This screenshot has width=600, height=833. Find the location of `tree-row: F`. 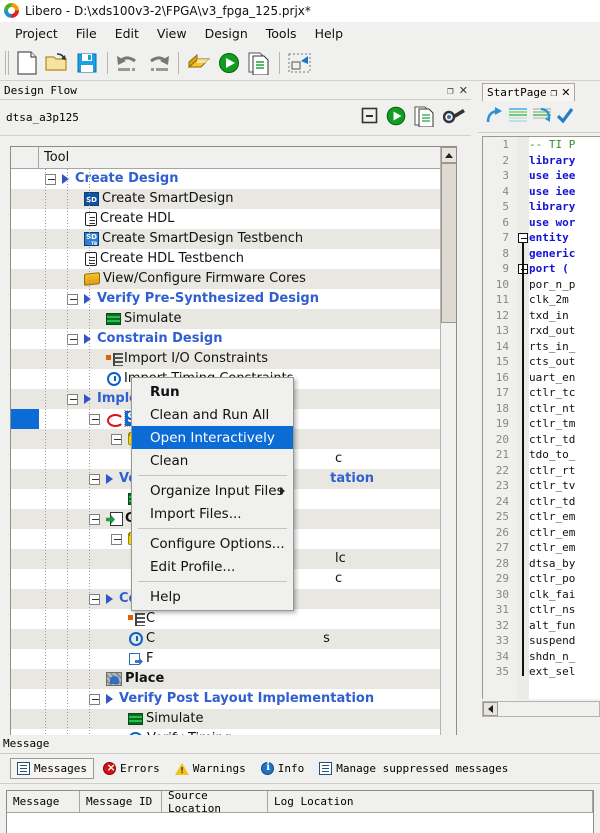

tree-row: F is located at coordinates (233, 659).